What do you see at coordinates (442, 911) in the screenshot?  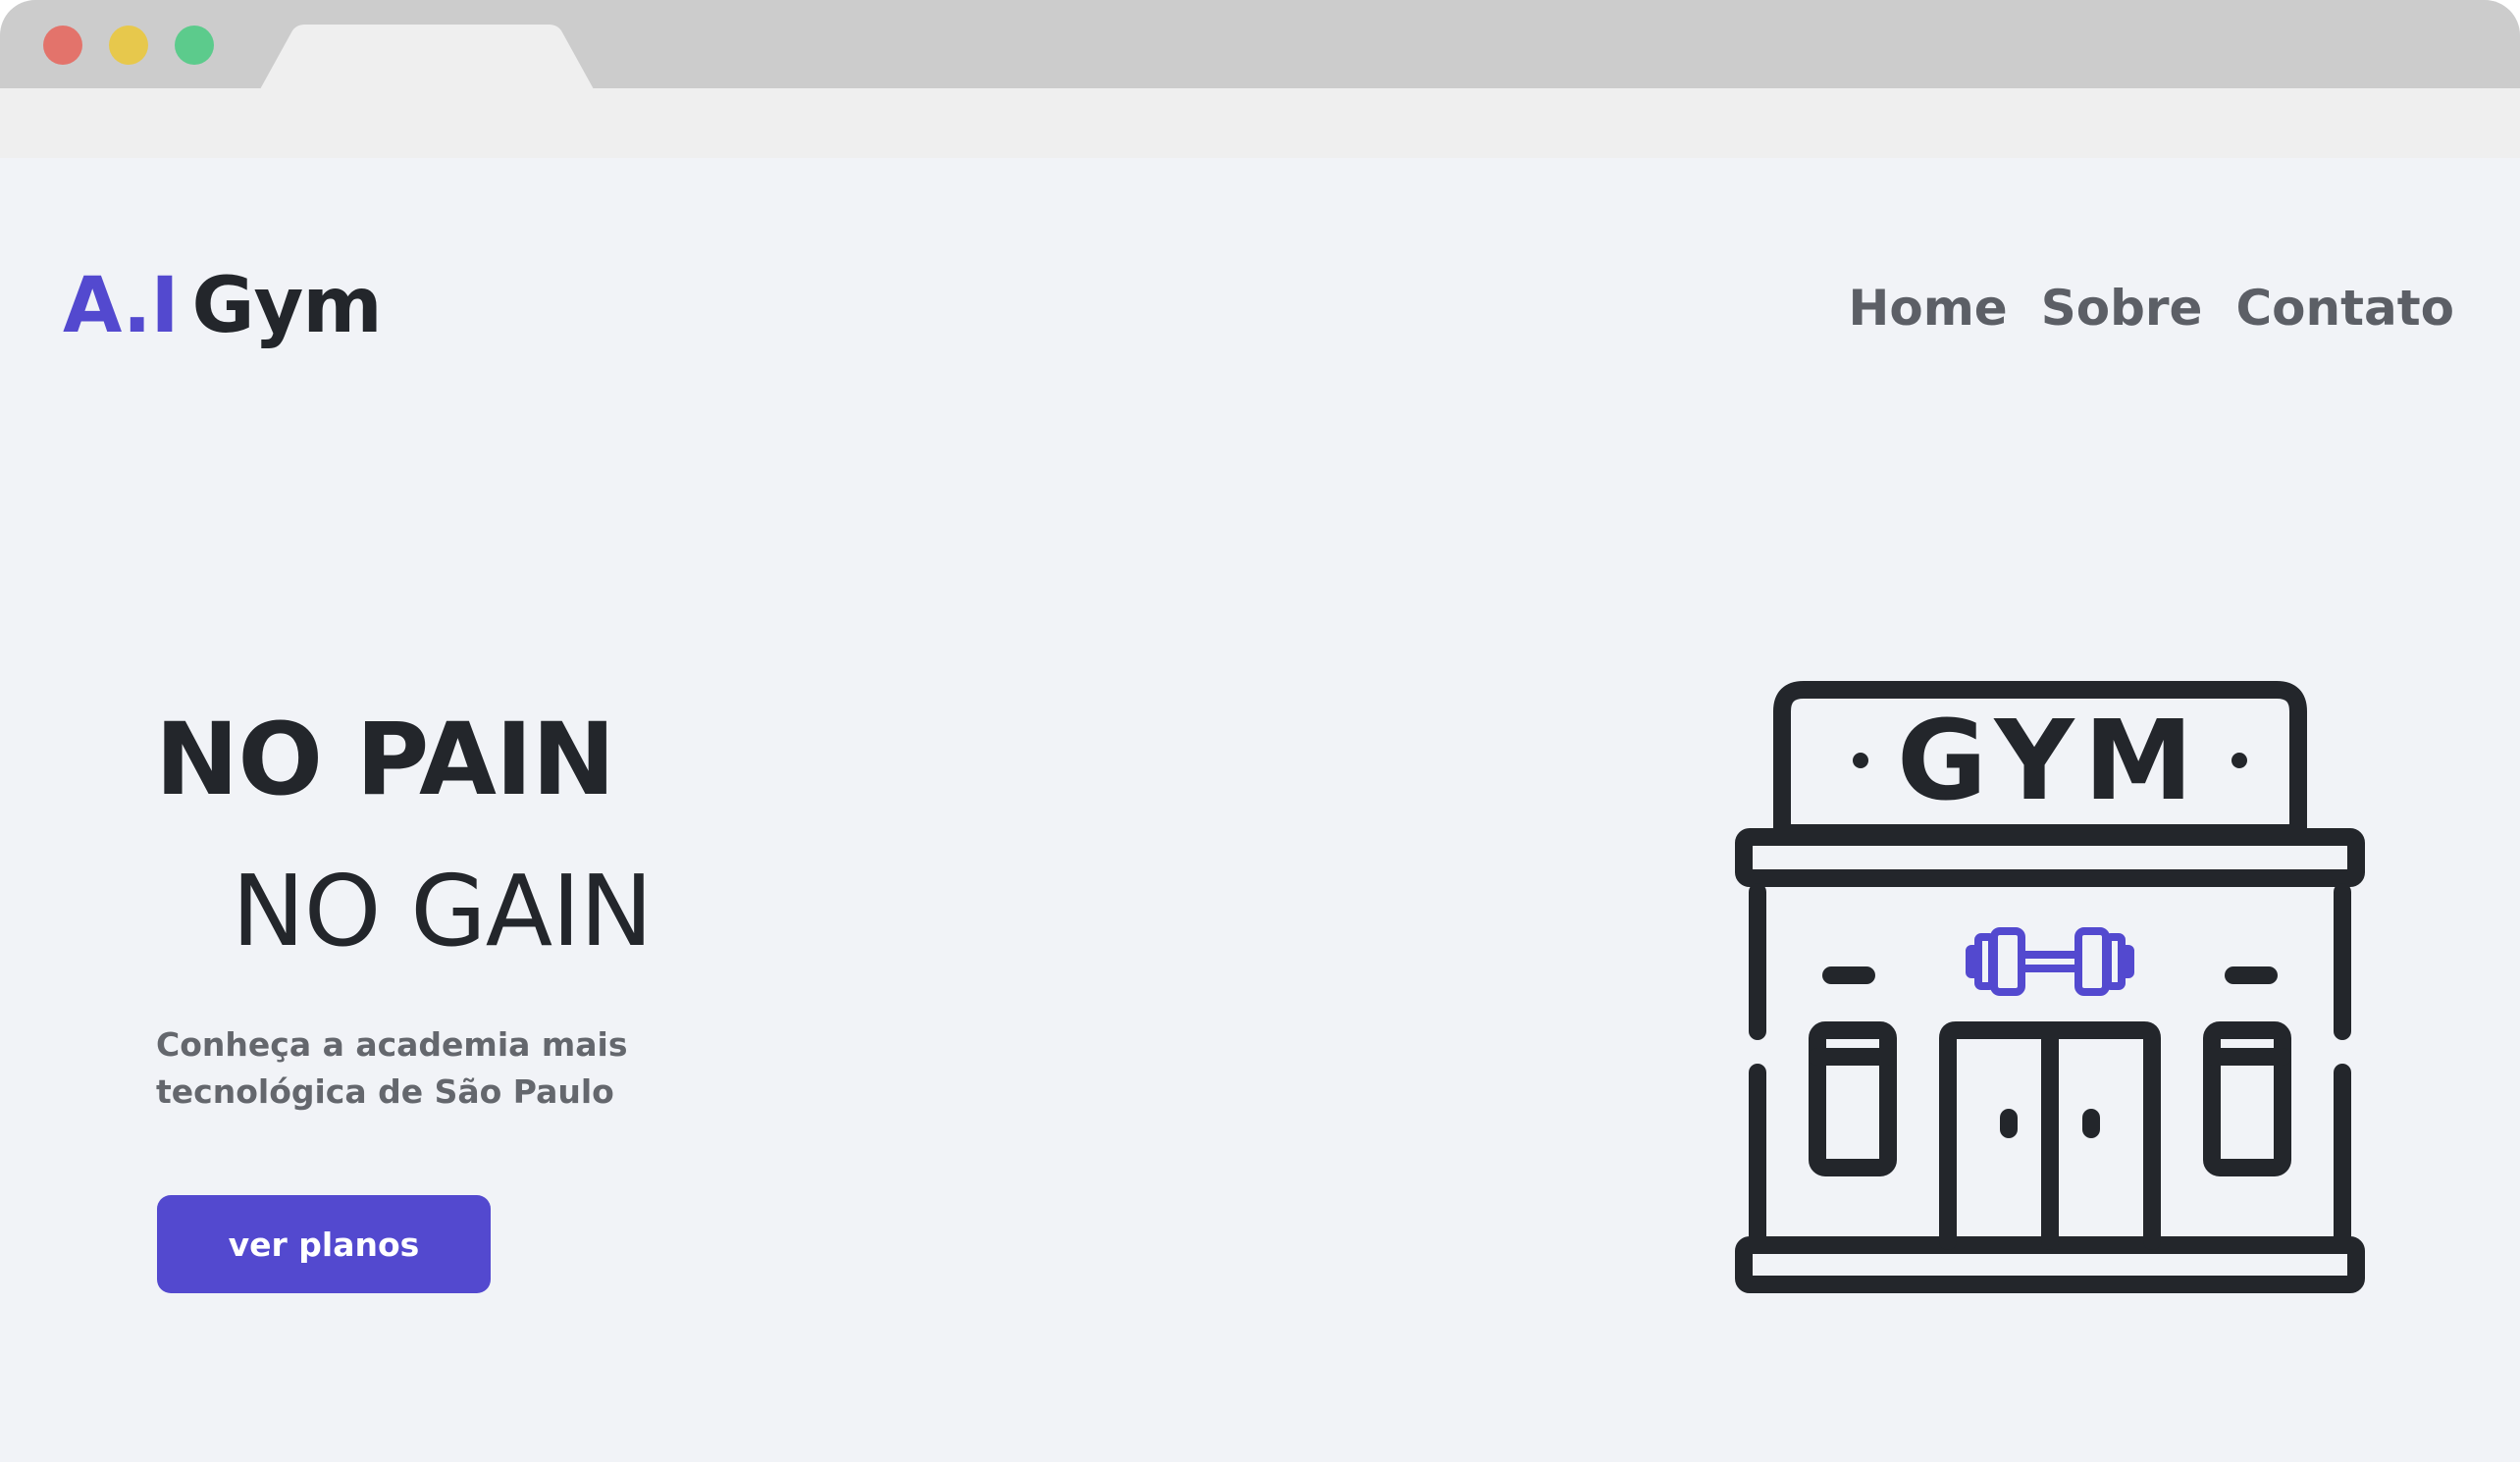 I see `hero-headline-line2: NO GAIN` at bounding box center [442, 911].